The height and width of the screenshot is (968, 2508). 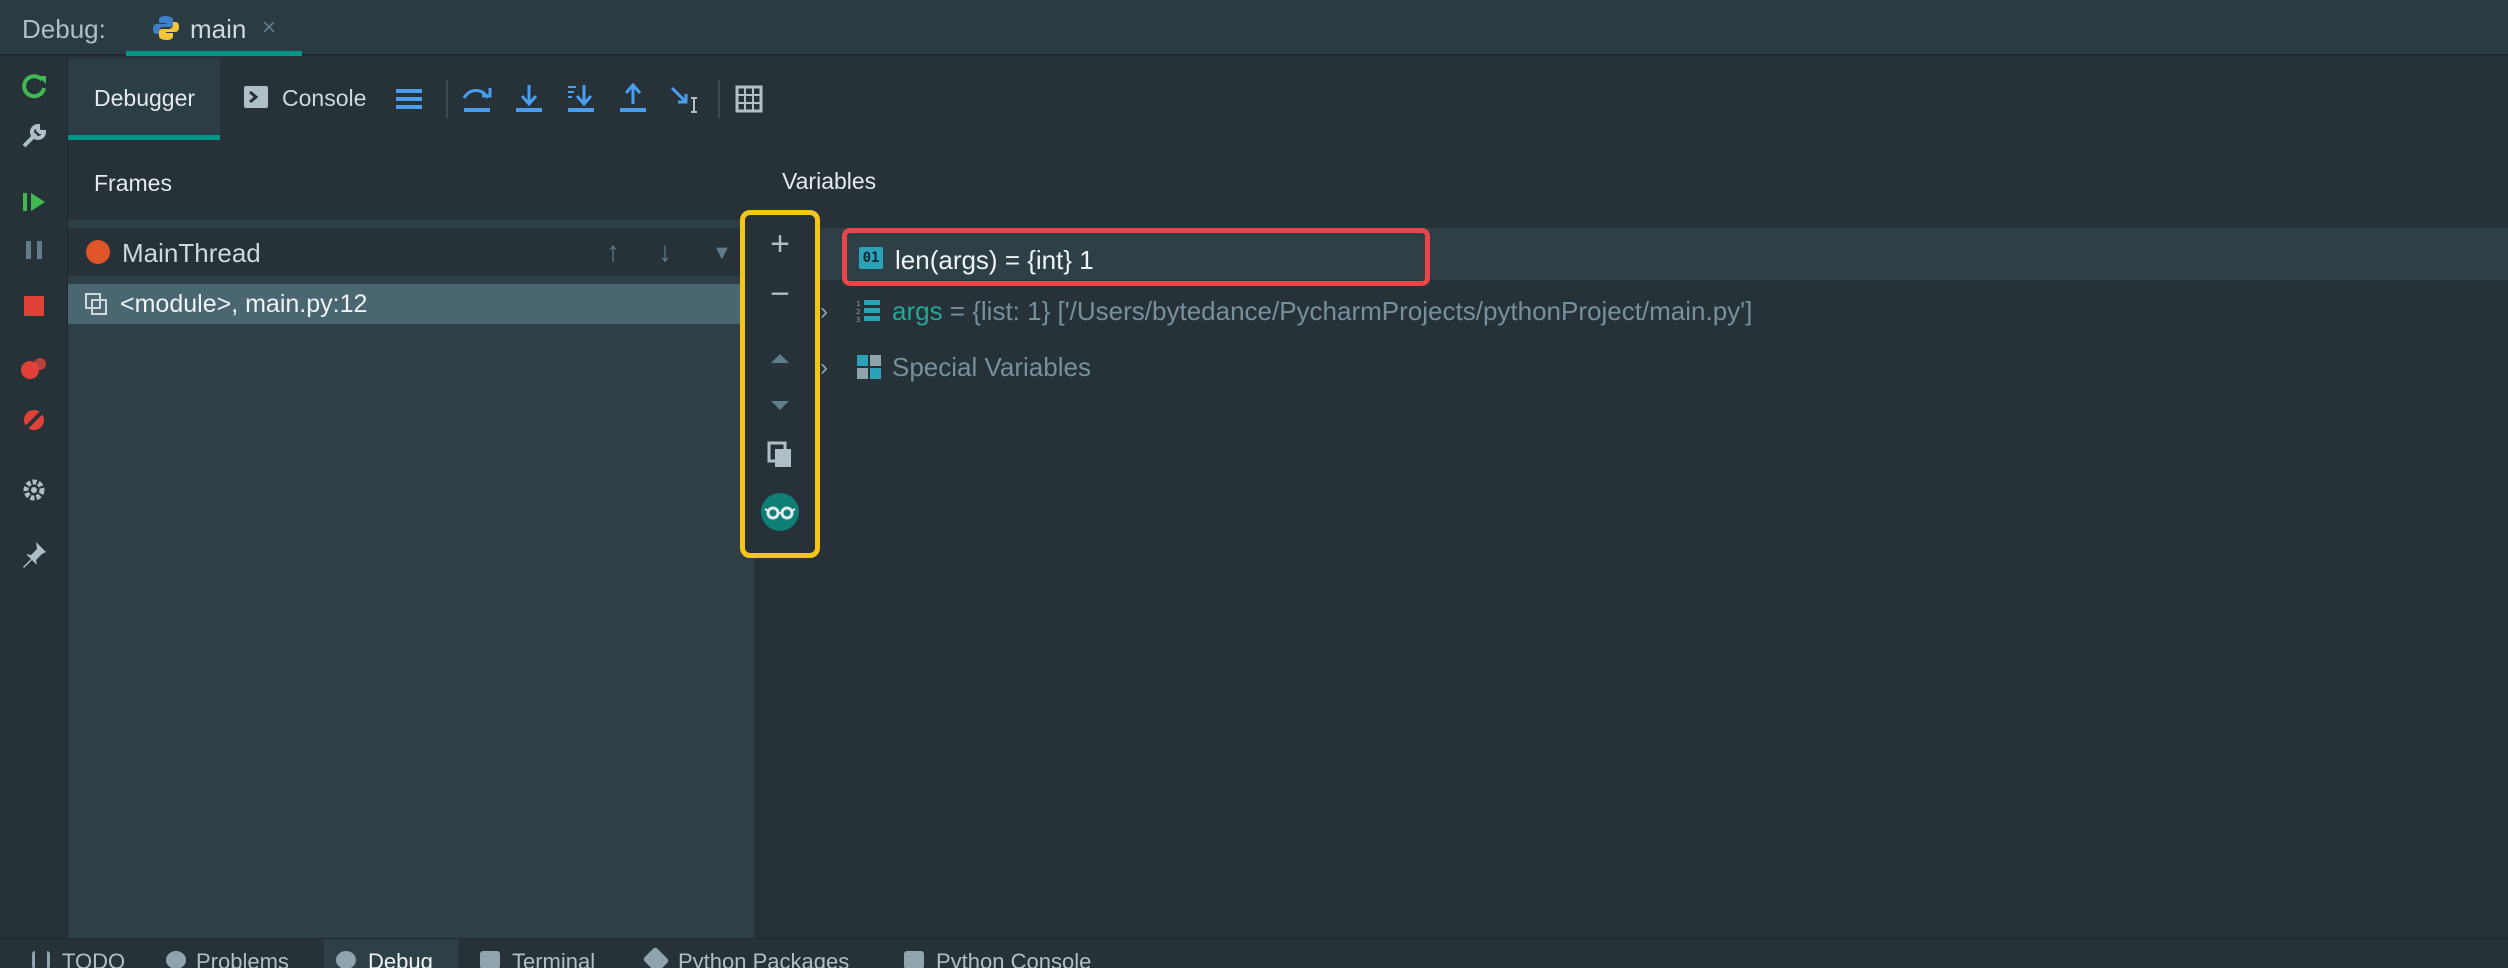 What do you see at coordinates (324, 98) in the screenshot?
I see `tab-console-label: Console` at bounding box center [324, 98].